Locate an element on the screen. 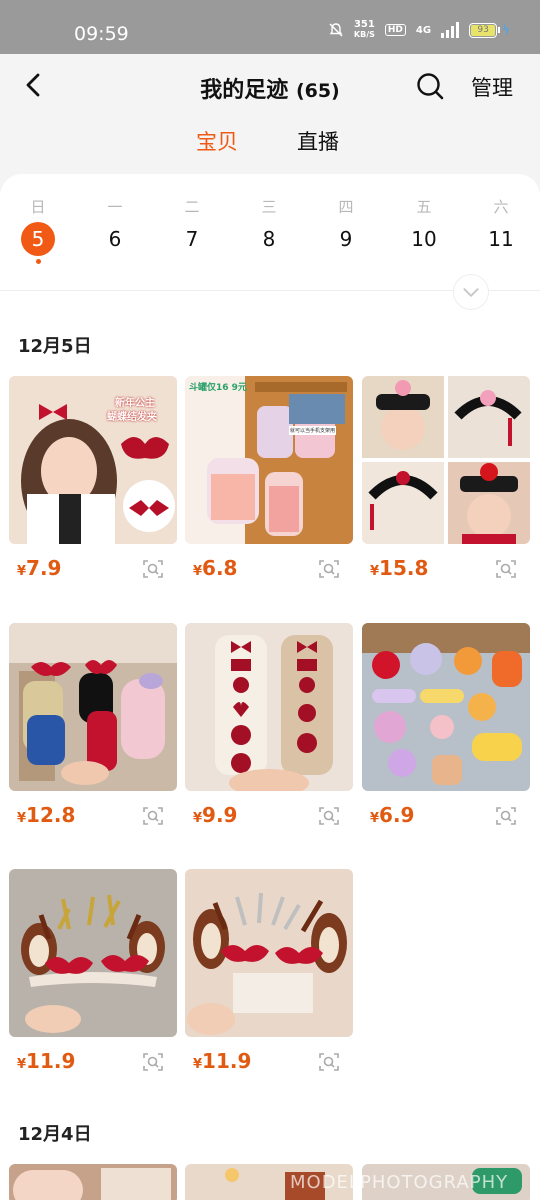  product-card: ¥12.8 is located at coordinates (93, 725).